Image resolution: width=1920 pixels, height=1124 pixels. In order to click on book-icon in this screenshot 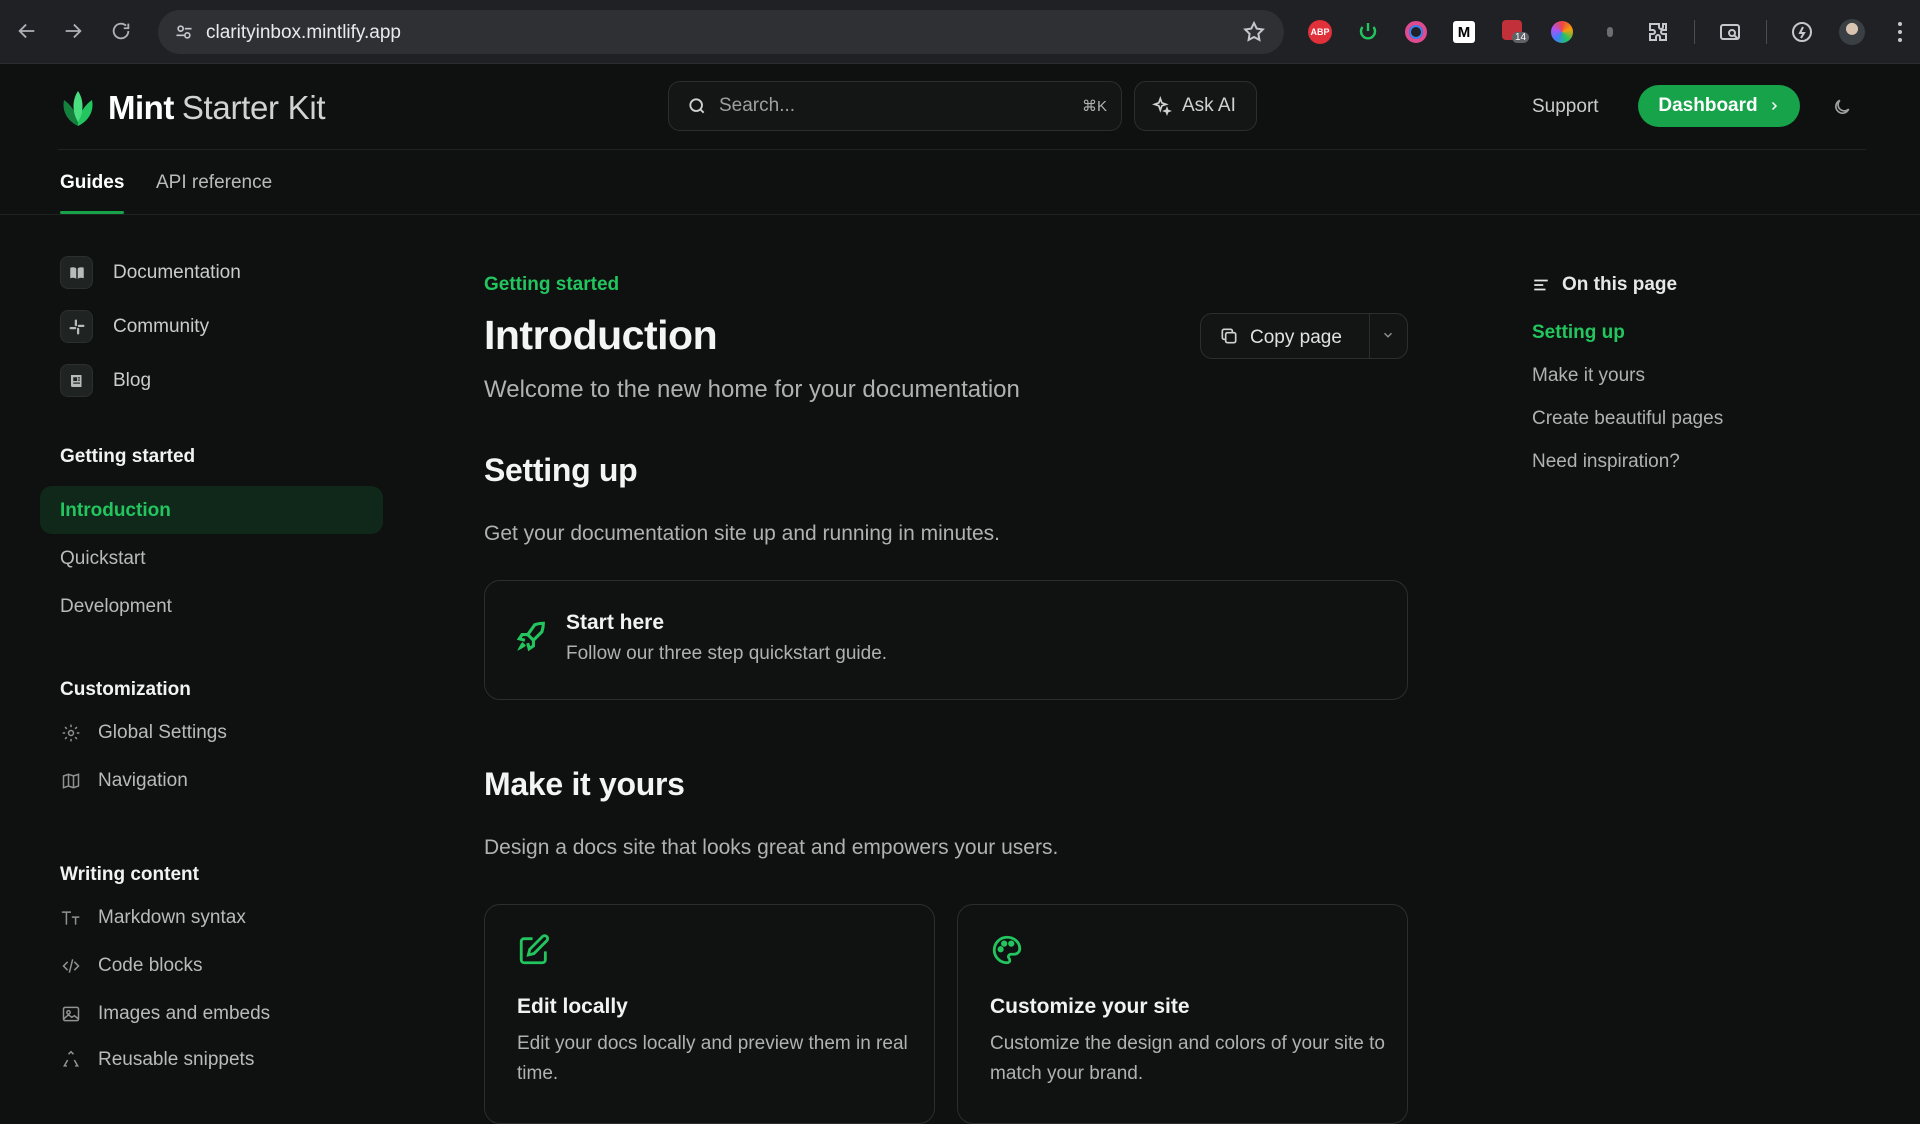, I will do `click(76, 272)`.